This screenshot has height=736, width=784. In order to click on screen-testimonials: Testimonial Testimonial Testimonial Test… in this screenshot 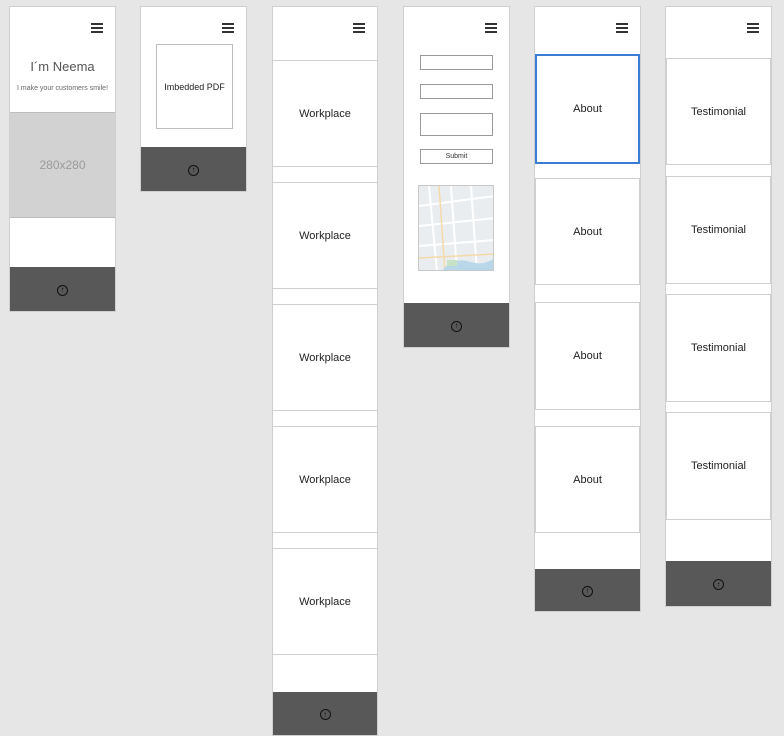, I will do `click(718, 306)`.